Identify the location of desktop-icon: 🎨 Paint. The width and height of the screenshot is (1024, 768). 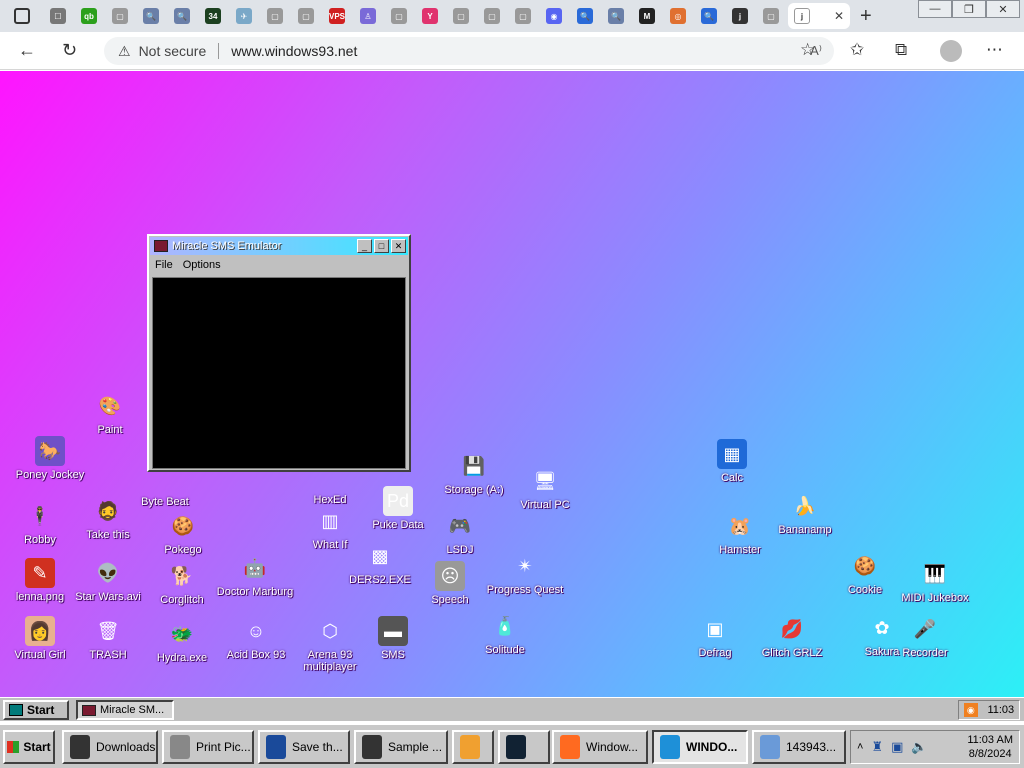
(110, 413).